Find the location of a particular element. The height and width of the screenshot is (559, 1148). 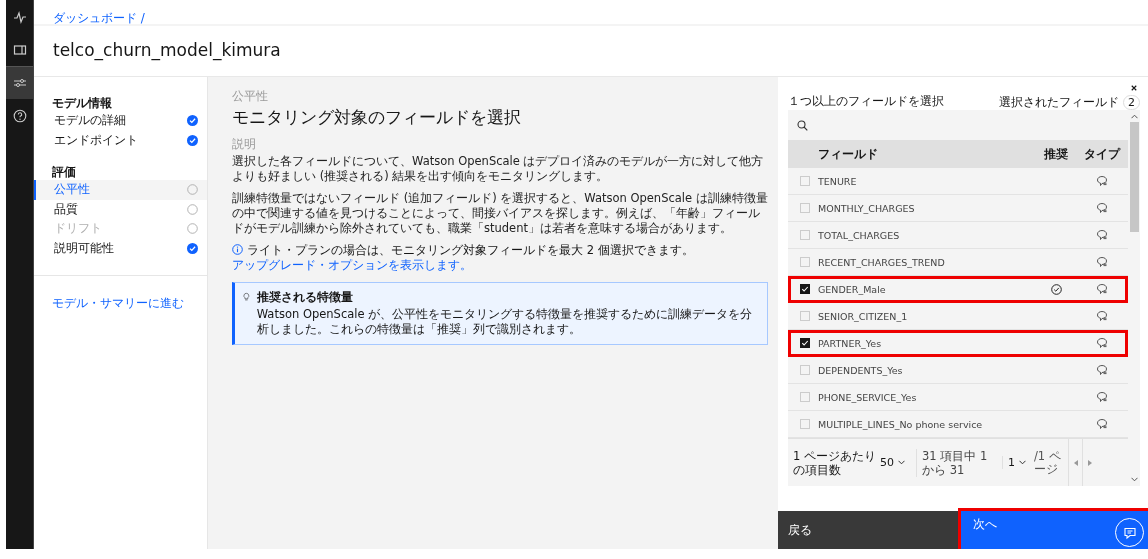

selected-fields-label: 選択されたフィールド is located at coordinates (1059, 102).